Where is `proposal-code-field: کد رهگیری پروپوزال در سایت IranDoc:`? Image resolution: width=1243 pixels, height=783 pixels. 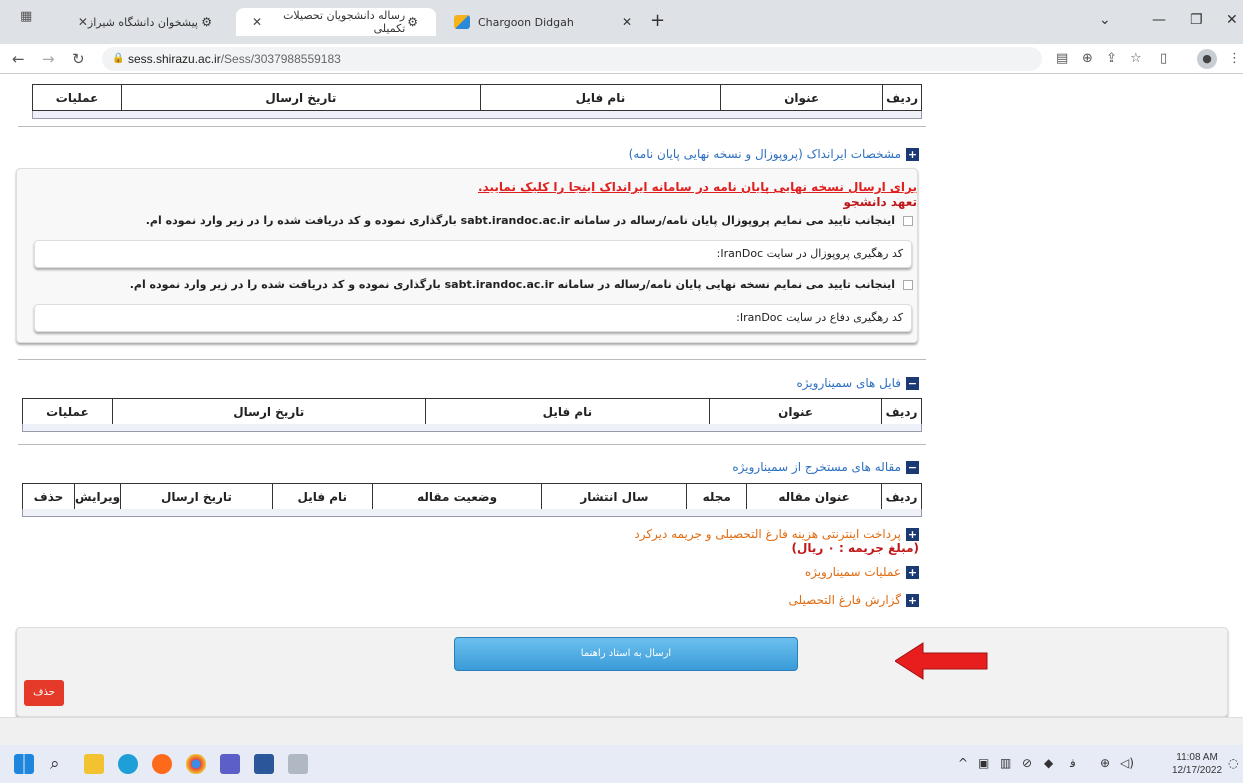
proposal-code-field: کد رهگیری پروپوزال در سایت IranDoc: is located at coordinates (473, 254).